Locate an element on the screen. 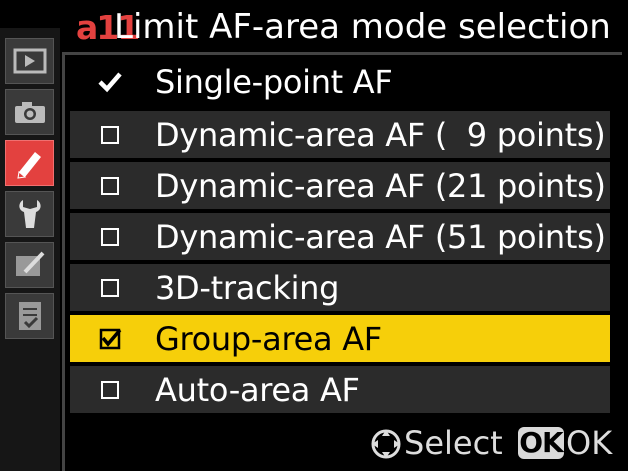 Image resolution: width=628 pixels, height=471 pixels. tab-shooting is located at coordinates (29, 112).